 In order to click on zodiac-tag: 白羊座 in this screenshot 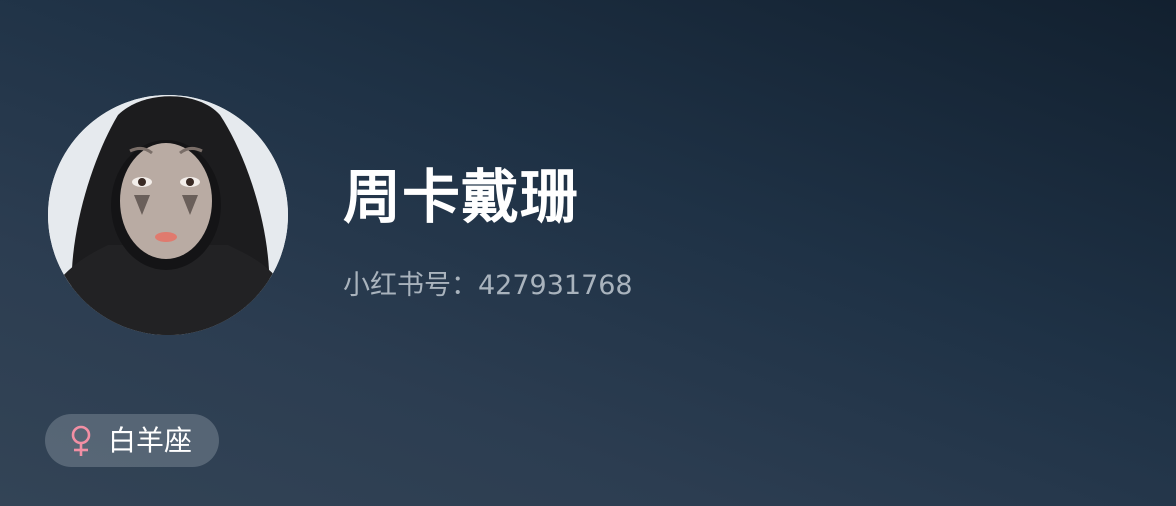, I will do `click(132, 440)`.